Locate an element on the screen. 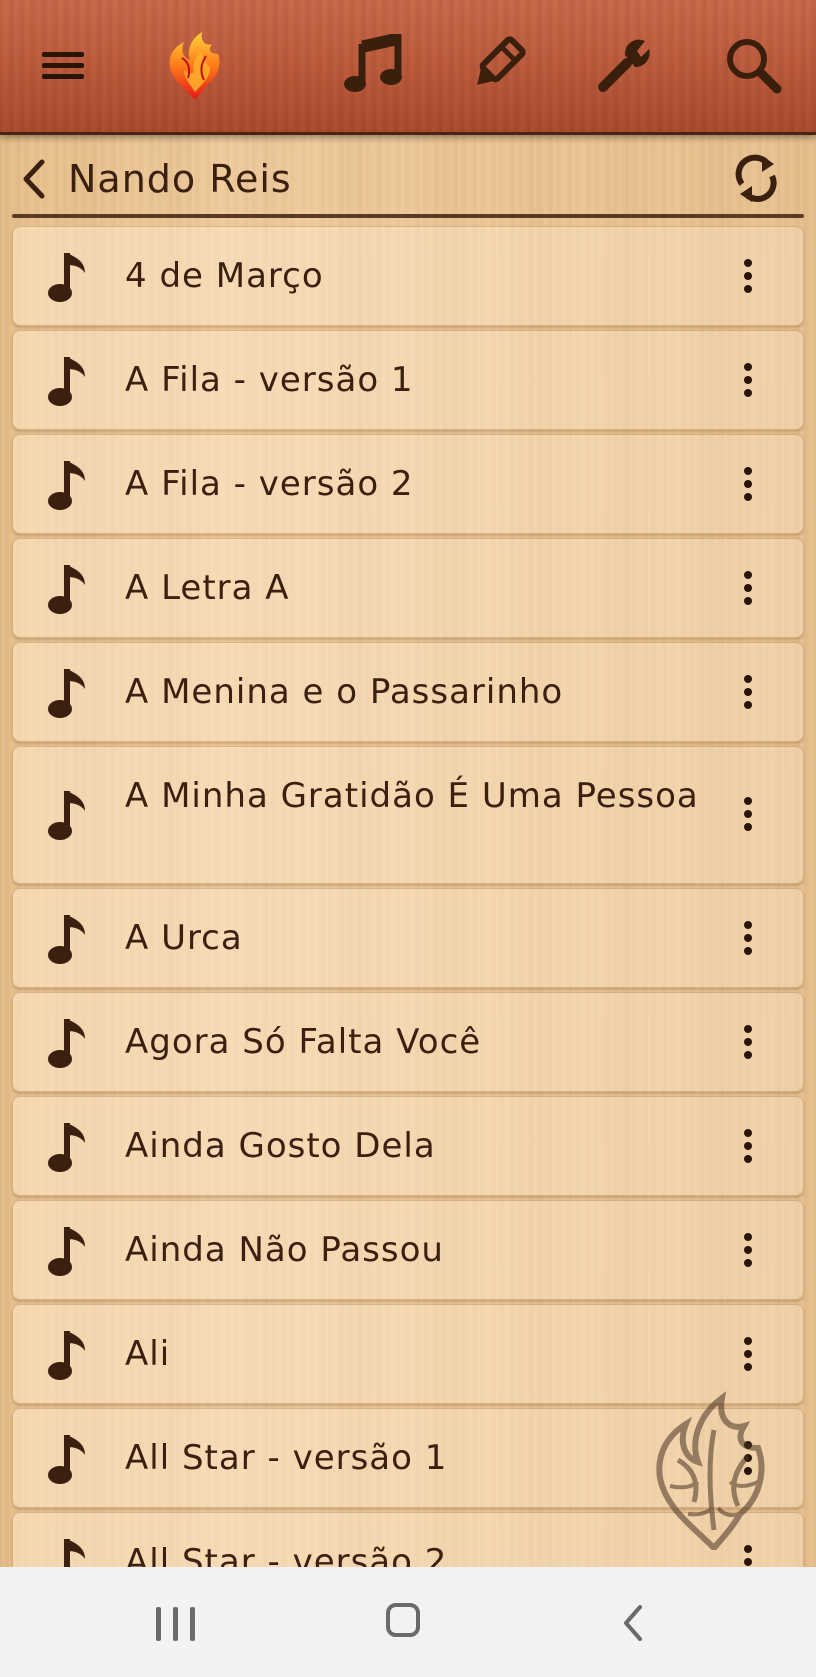 The image size is (816, 1677). song-row: Ainda Não Passou is located at coordinates (408, 1250).